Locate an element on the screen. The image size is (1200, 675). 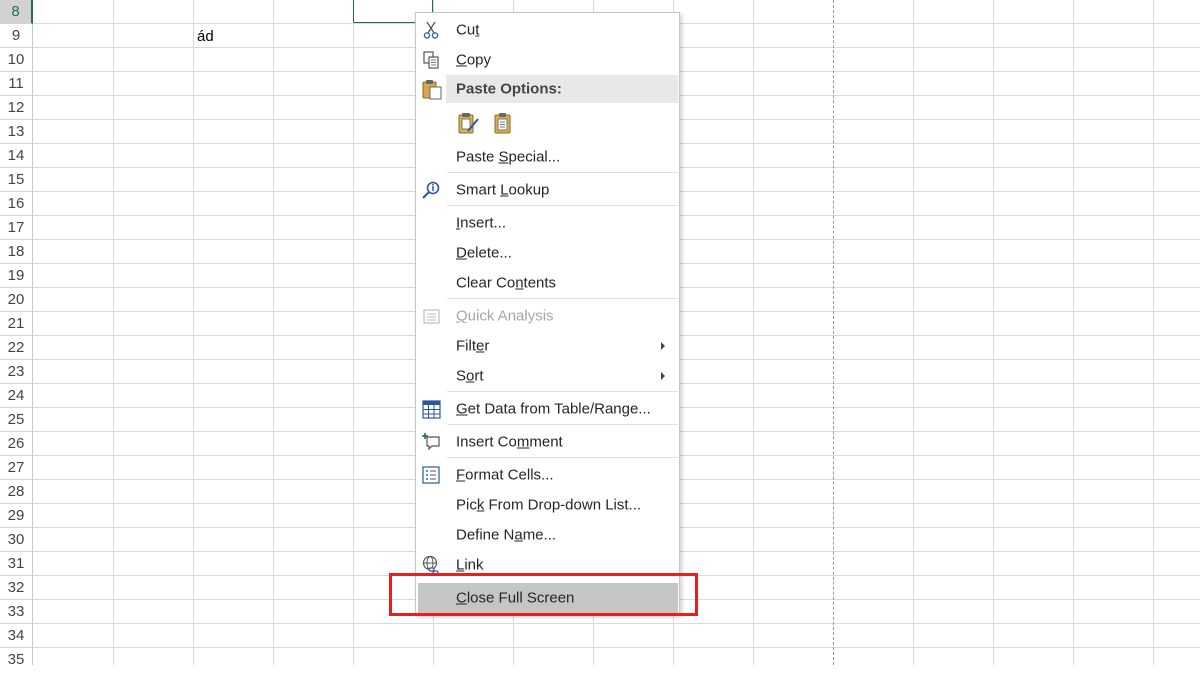
menu-item-copy: Copy is located at coordinates (547, 60).